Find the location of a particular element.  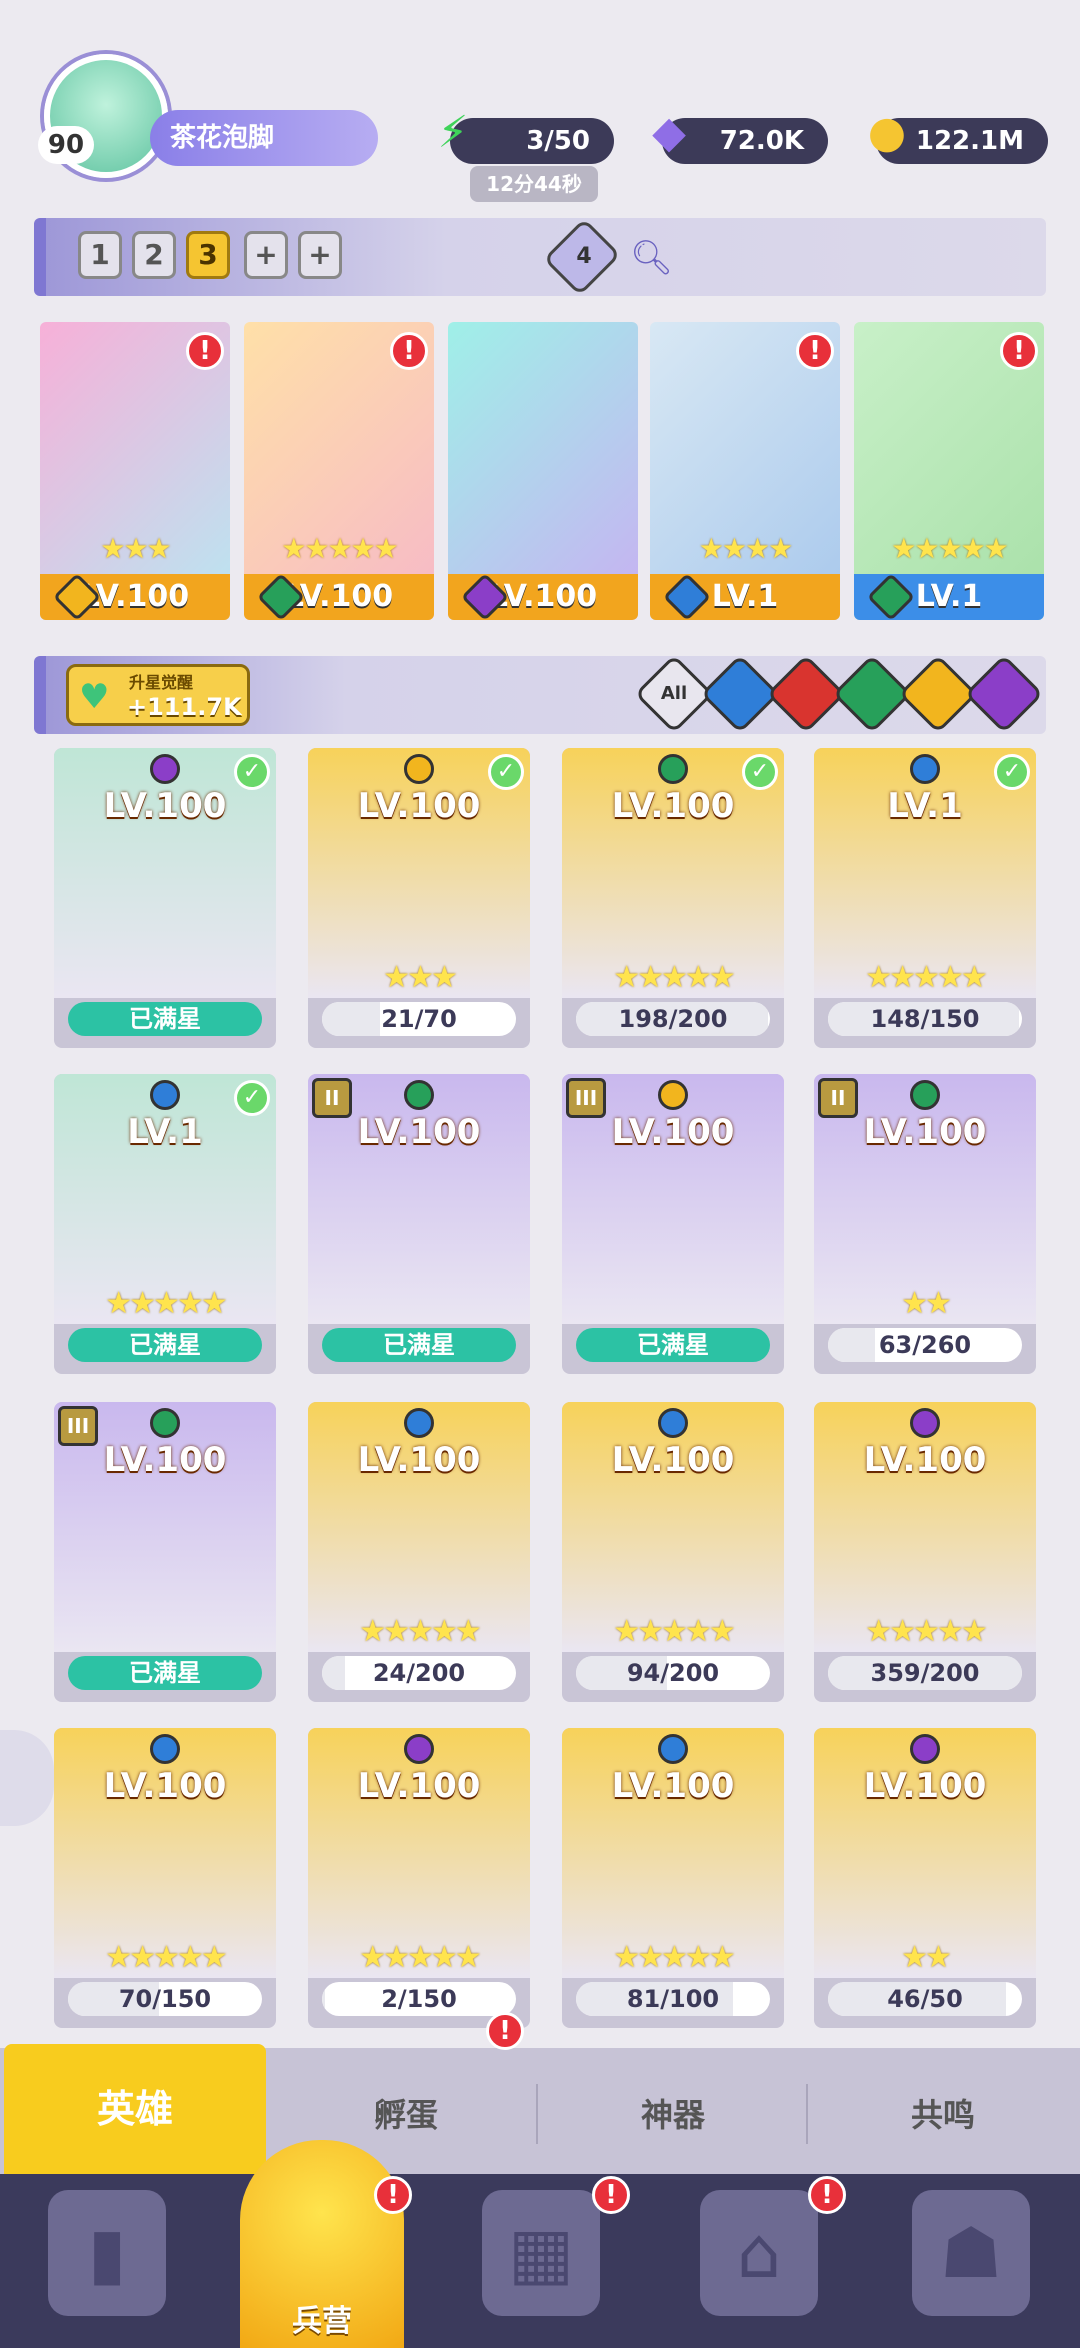

hero-card: LV.100 ★★★★★ 81/100 is located at coordinates (673, 1878).